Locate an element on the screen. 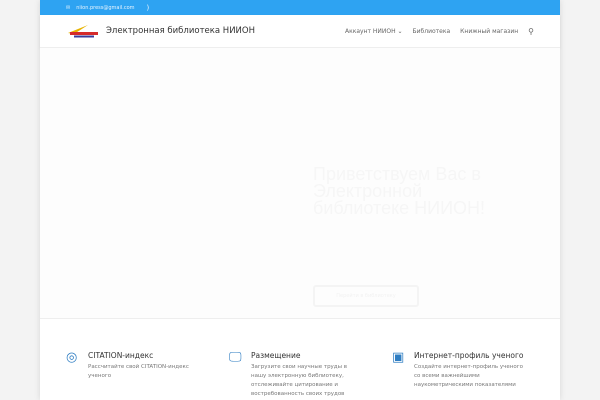 The height and width of the screenshot is (400, 600). search-icon: ⚲ is located at coordinates (531, 31).